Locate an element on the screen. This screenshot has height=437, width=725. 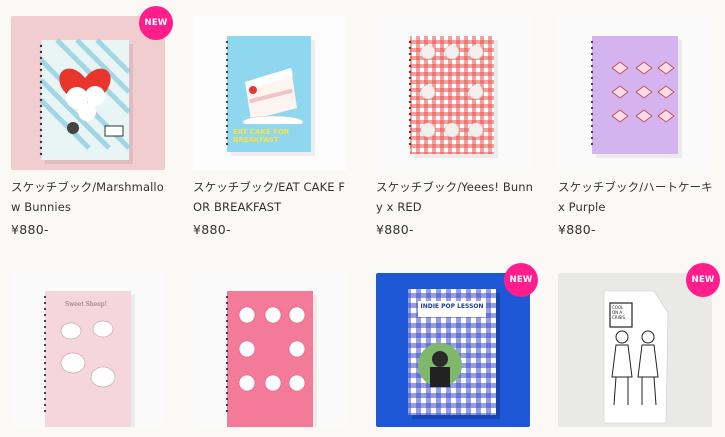
cover-text: COOL ON A CRISIS is located at coordinates (619, 312).